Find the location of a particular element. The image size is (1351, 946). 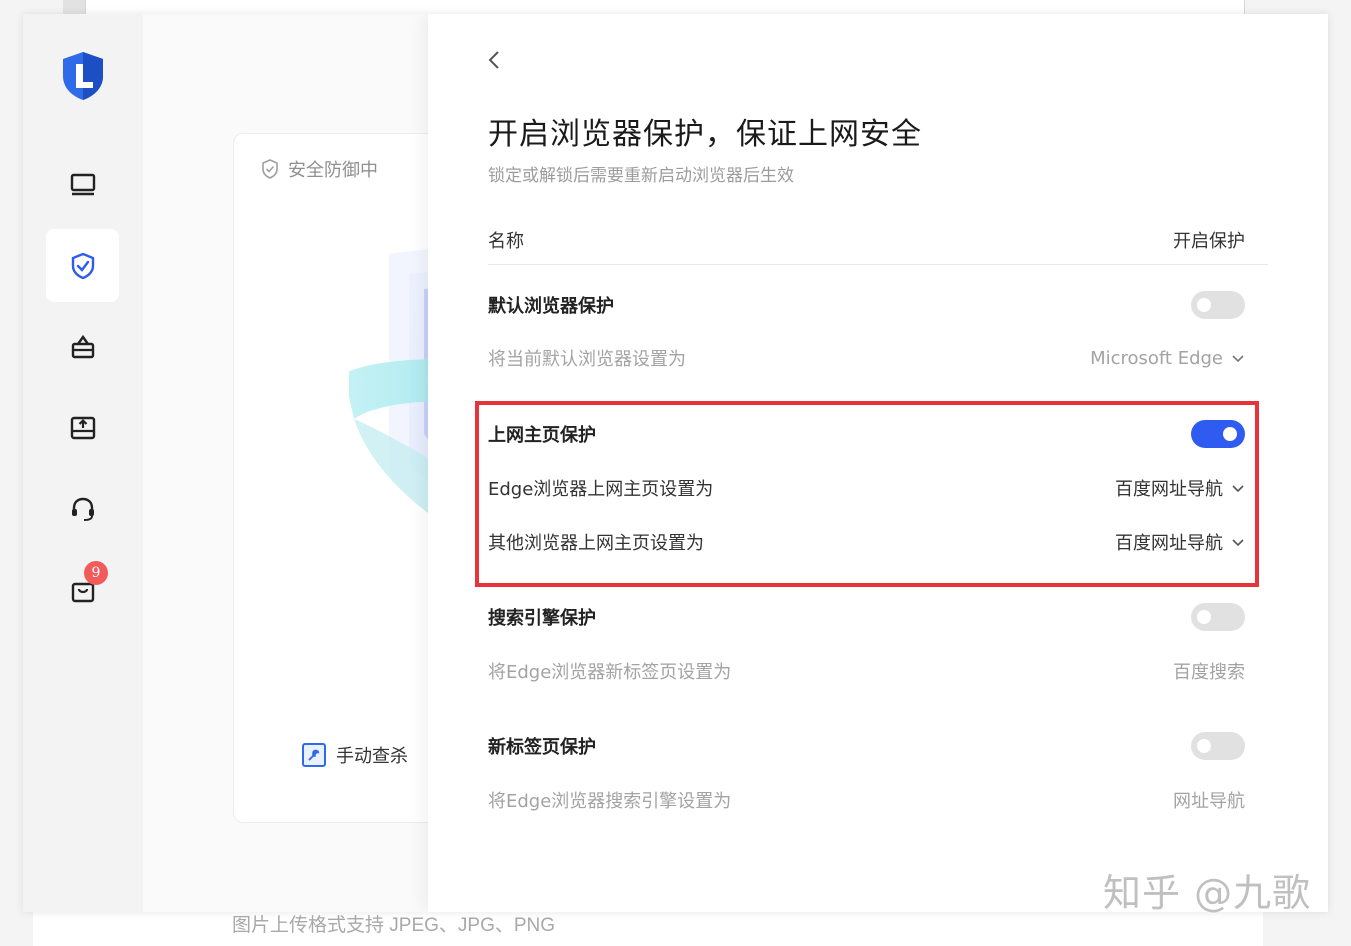

sidebar: 9 is located at coordinates (83, 463).